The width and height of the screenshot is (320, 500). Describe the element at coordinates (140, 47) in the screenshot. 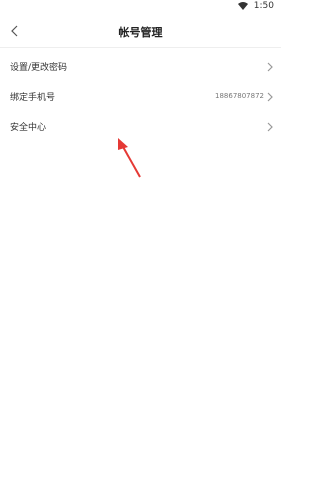

I see `header-divider` at that location.